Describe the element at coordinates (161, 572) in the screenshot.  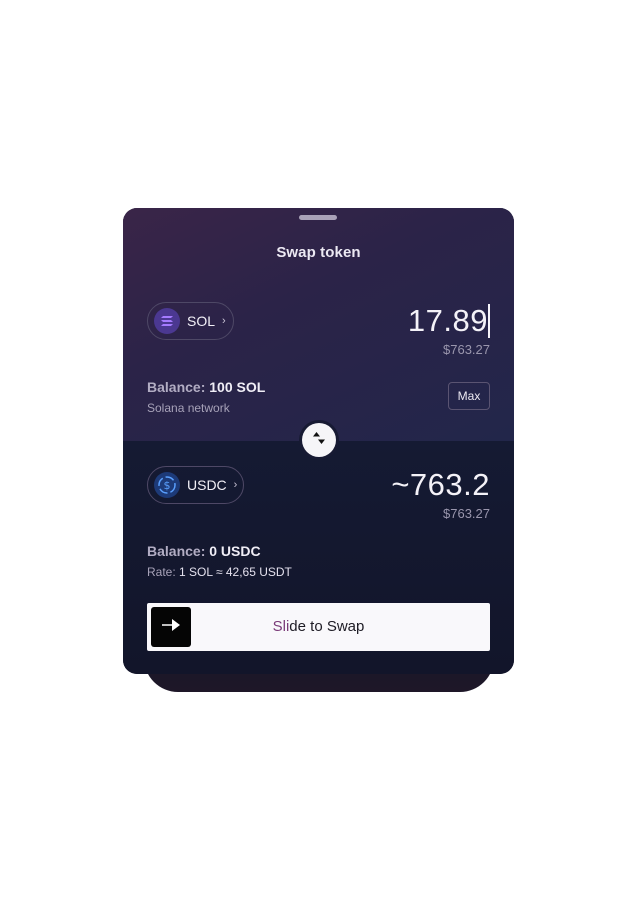
I see `rate-label: Rate:` at that location.